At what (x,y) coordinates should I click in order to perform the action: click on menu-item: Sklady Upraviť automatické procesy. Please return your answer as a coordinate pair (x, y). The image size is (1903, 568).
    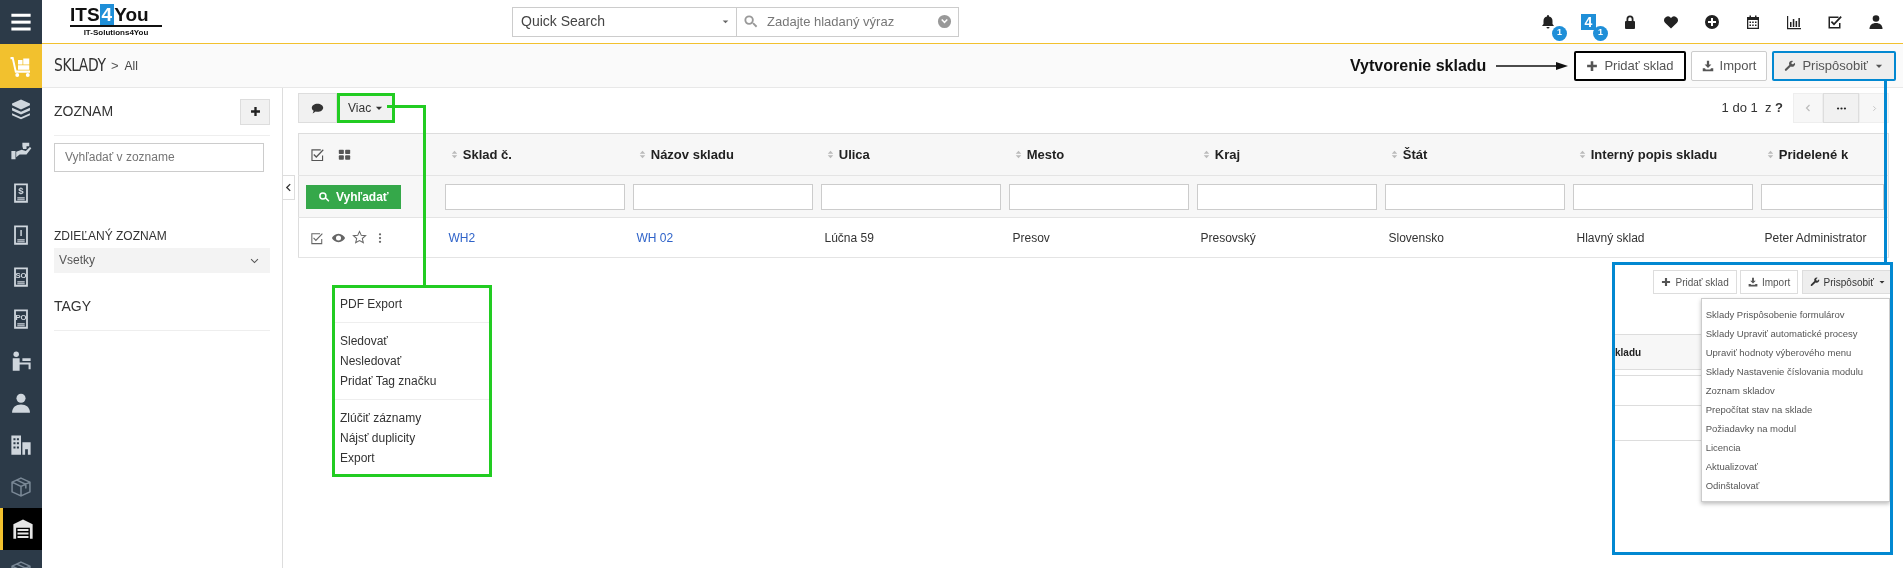
    Looking at the image, I should click on (1795, 333).